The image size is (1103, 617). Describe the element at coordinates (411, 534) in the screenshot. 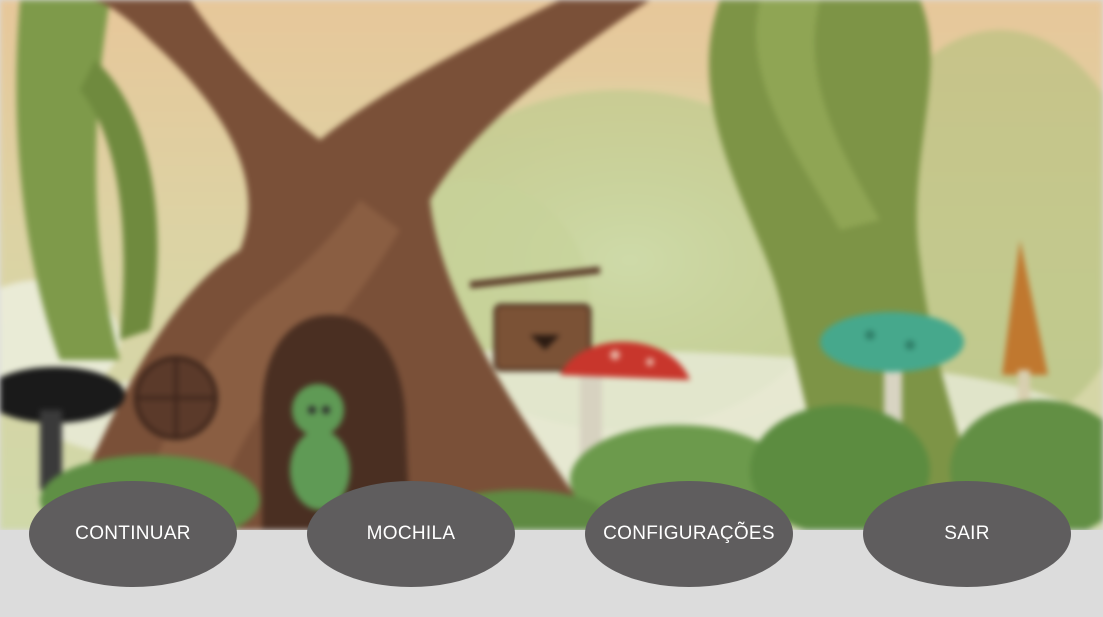

I see `backpack-button: MOCHILA` at that location.